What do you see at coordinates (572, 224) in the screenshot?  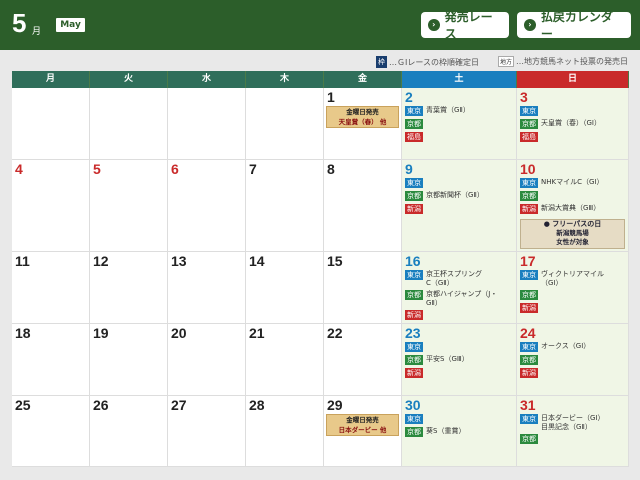 I see `free-pass-text: ● フリーパスの日` at bounding box center [572, 224].